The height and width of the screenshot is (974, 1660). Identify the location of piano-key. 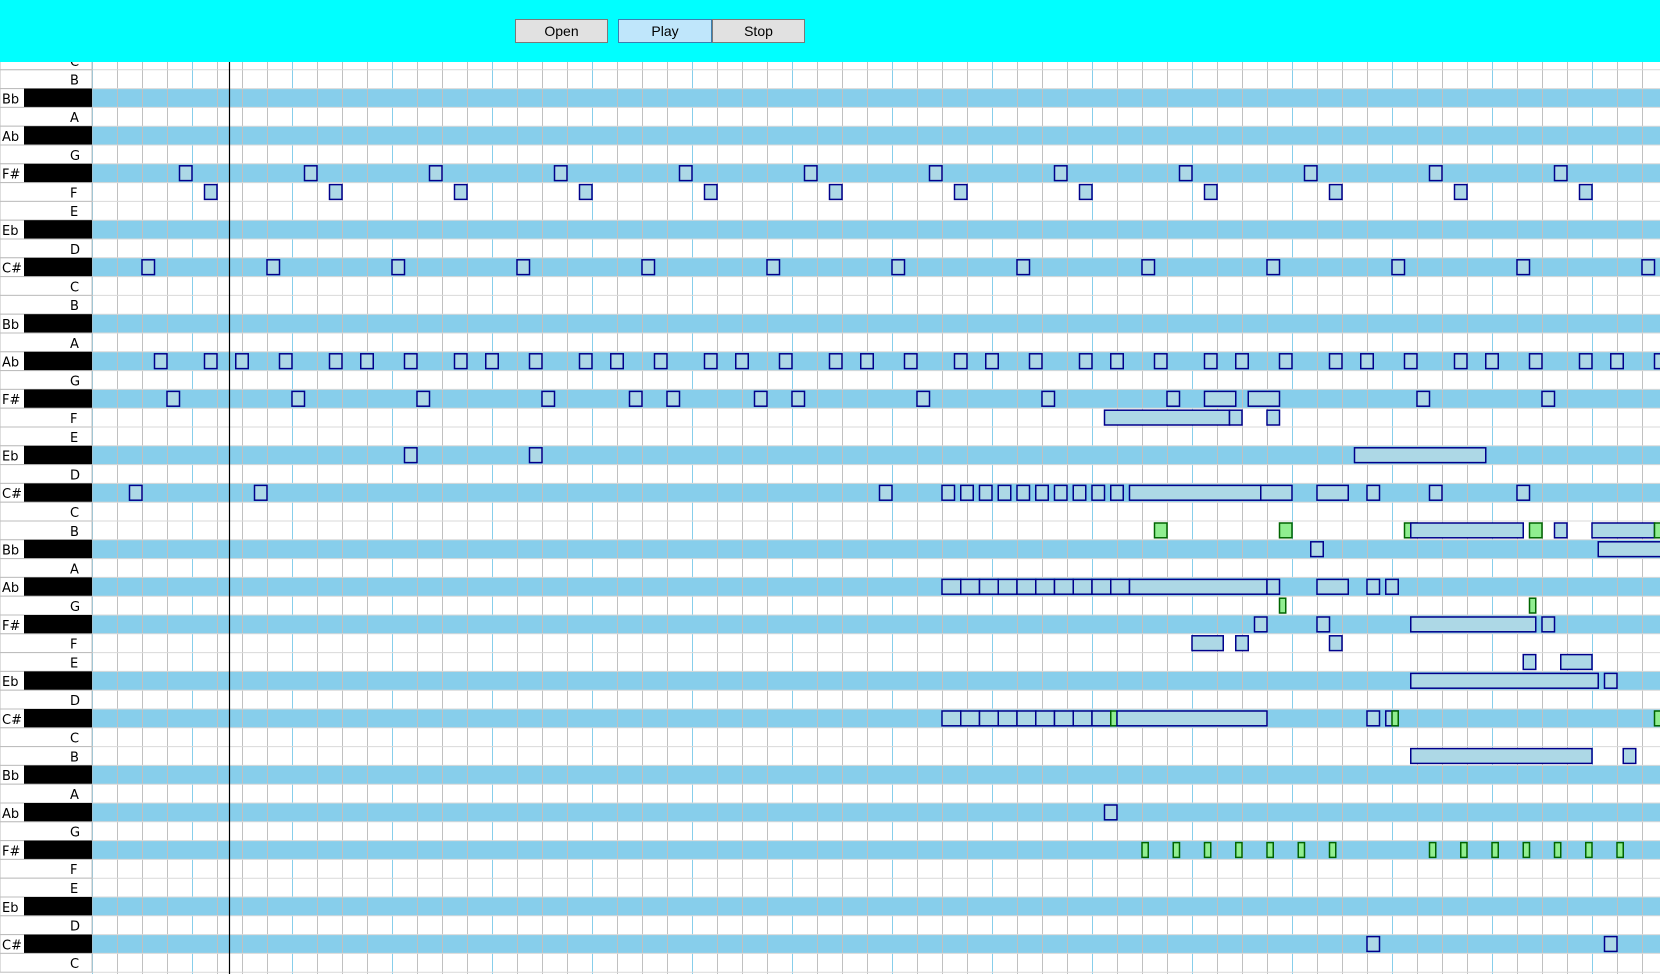
(46, 192).